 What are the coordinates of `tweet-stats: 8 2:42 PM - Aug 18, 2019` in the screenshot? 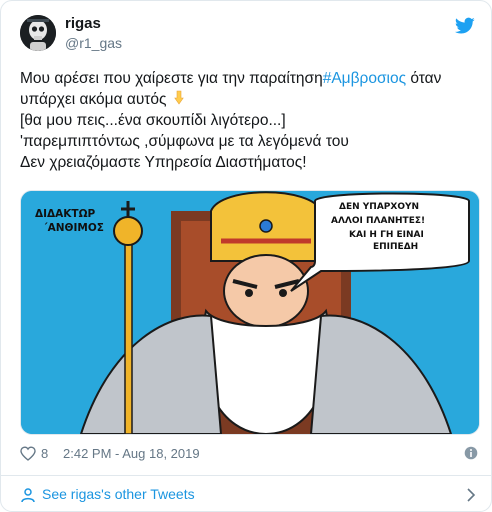 It's located at (249, 454).